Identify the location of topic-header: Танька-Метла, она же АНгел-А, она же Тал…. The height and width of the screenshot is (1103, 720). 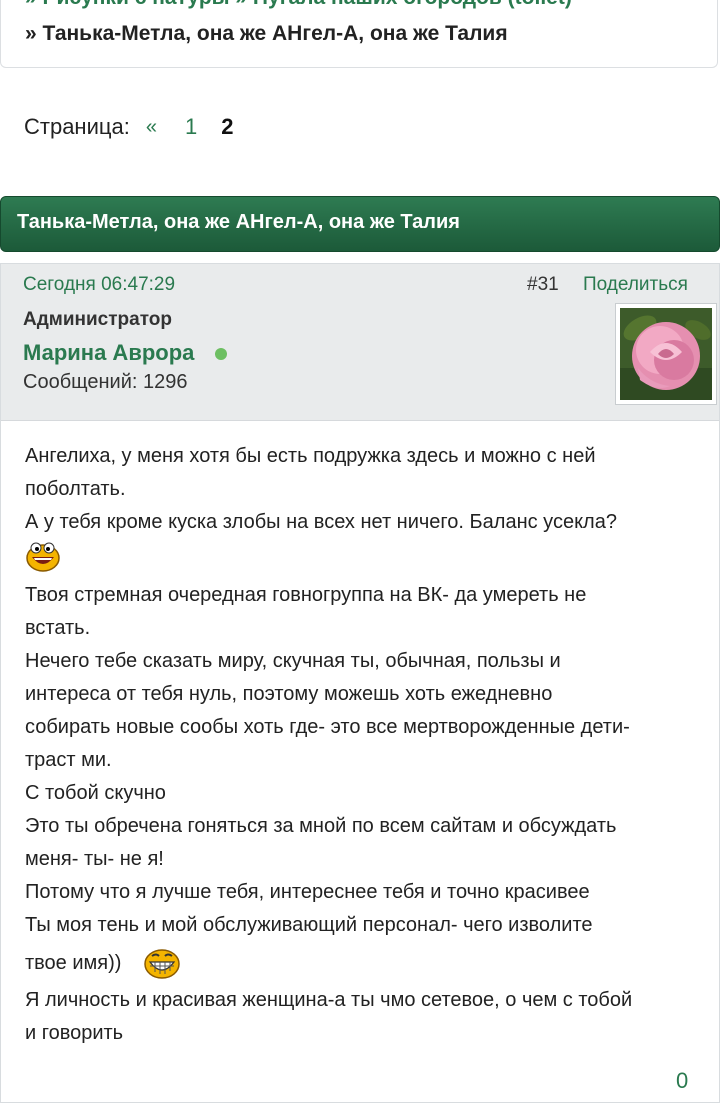
(360, 224).